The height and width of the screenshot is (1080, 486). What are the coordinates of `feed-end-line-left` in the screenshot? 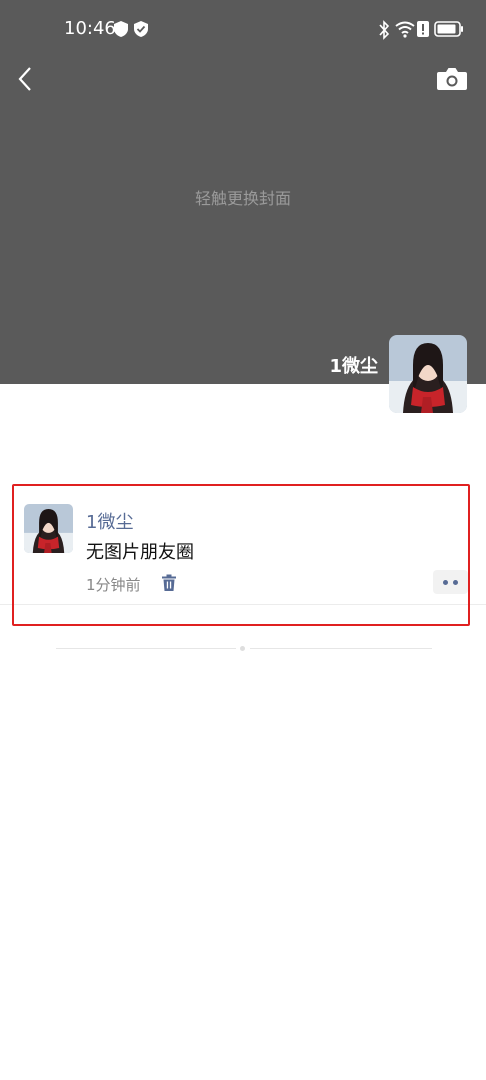 It's located at (146, 648).